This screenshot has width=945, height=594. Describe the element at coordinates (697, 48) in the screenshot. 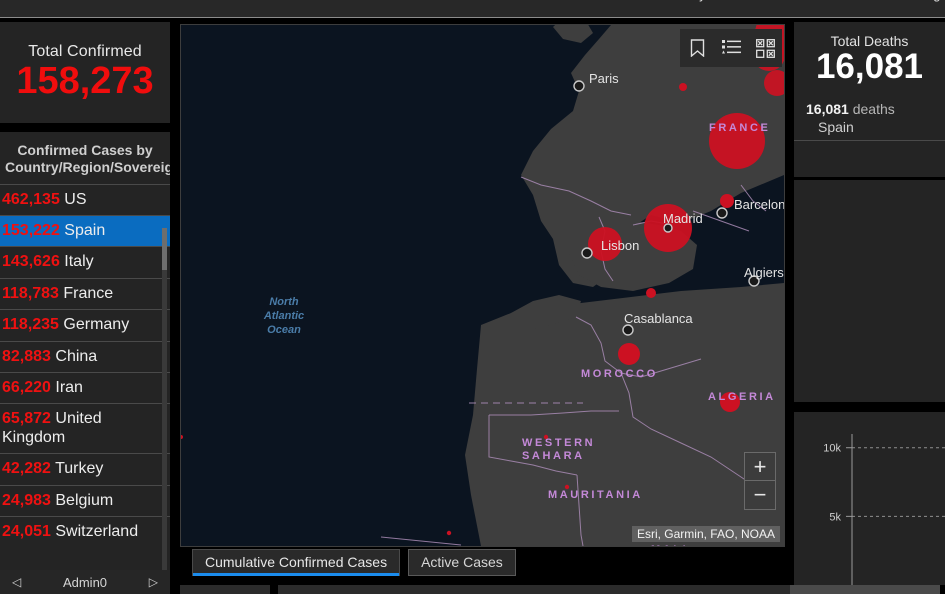

I see `bookmark-icon` at that location.